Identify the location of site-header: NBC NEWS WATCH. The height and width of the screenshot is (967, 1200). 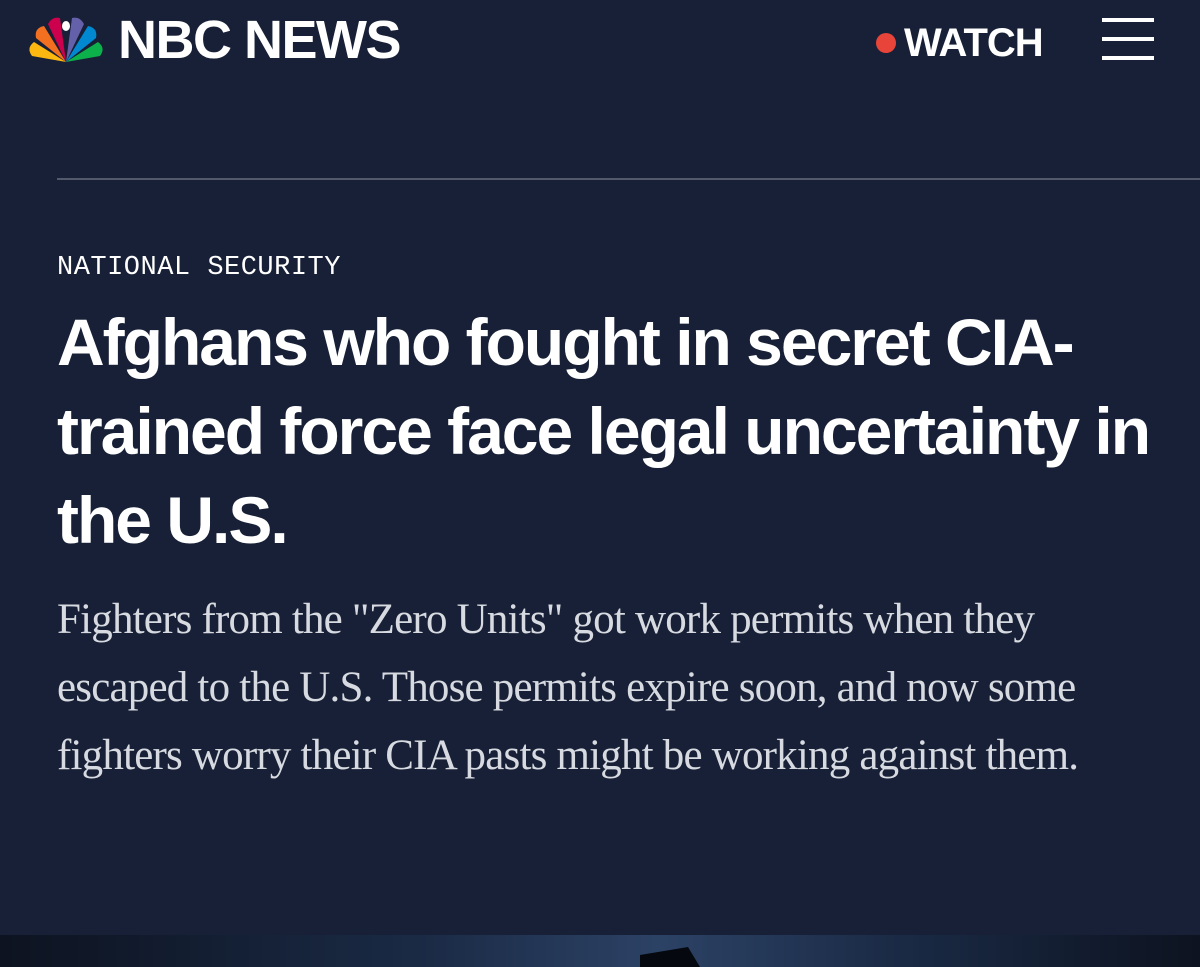
(600, 45).